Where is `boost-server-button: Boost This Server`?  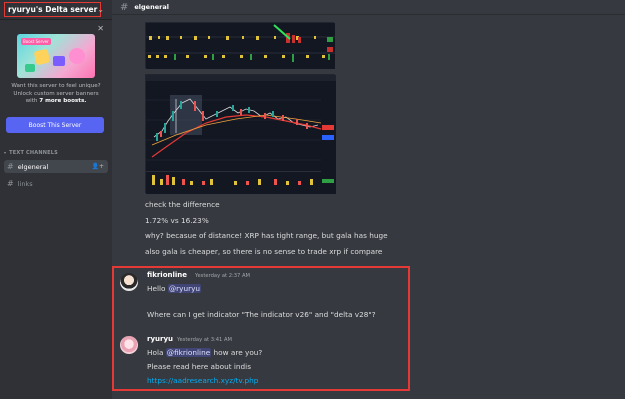 boost-server-button: Boost This Server is located at coordinates (55, 125).